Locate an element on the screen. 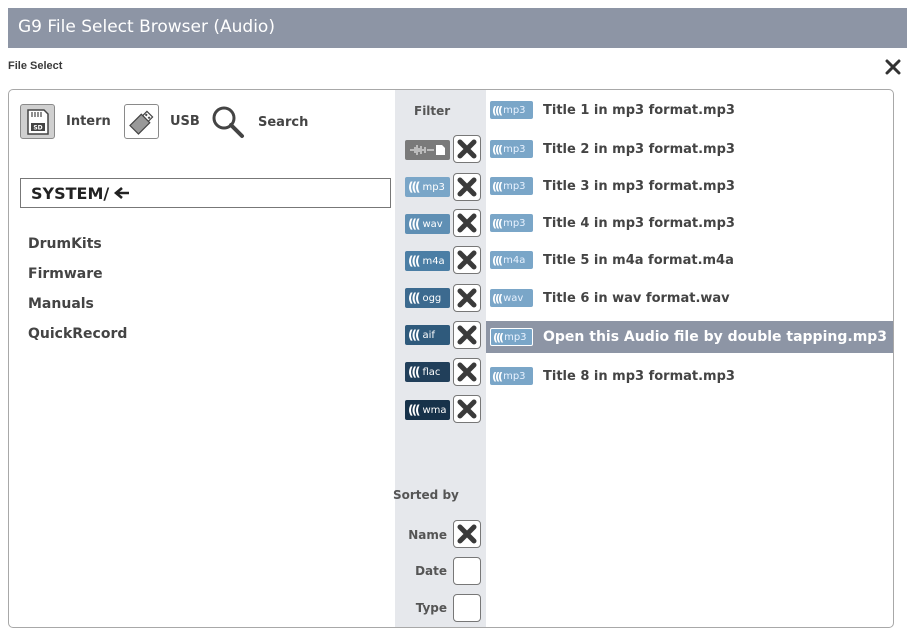 The image size is (907, 640). filter-badge-m4a: (((m4a is located at coordinates (427, 261).